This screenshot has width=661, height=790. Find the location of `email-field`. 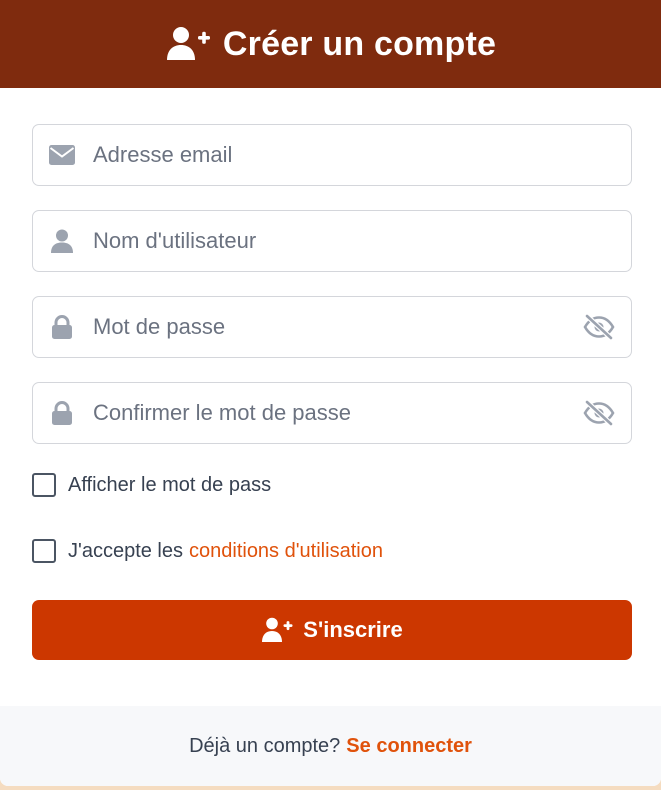

email-field is located at coordinates (332, 155).